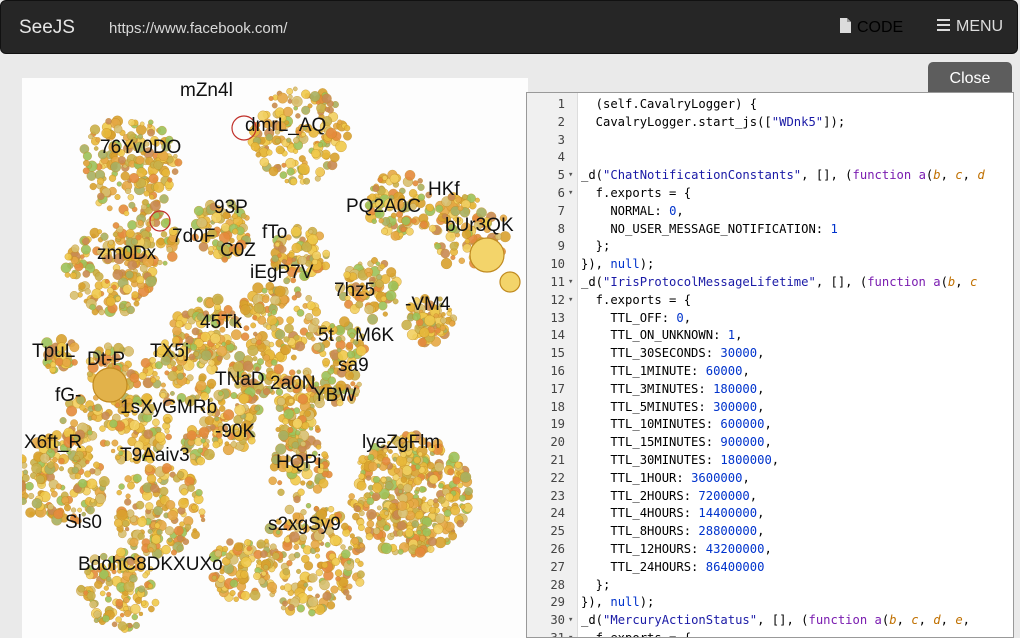 This screenshot has height=638, width=1020. I want to click on cluster-label: 1sXyGMRb, so click(168, 408).